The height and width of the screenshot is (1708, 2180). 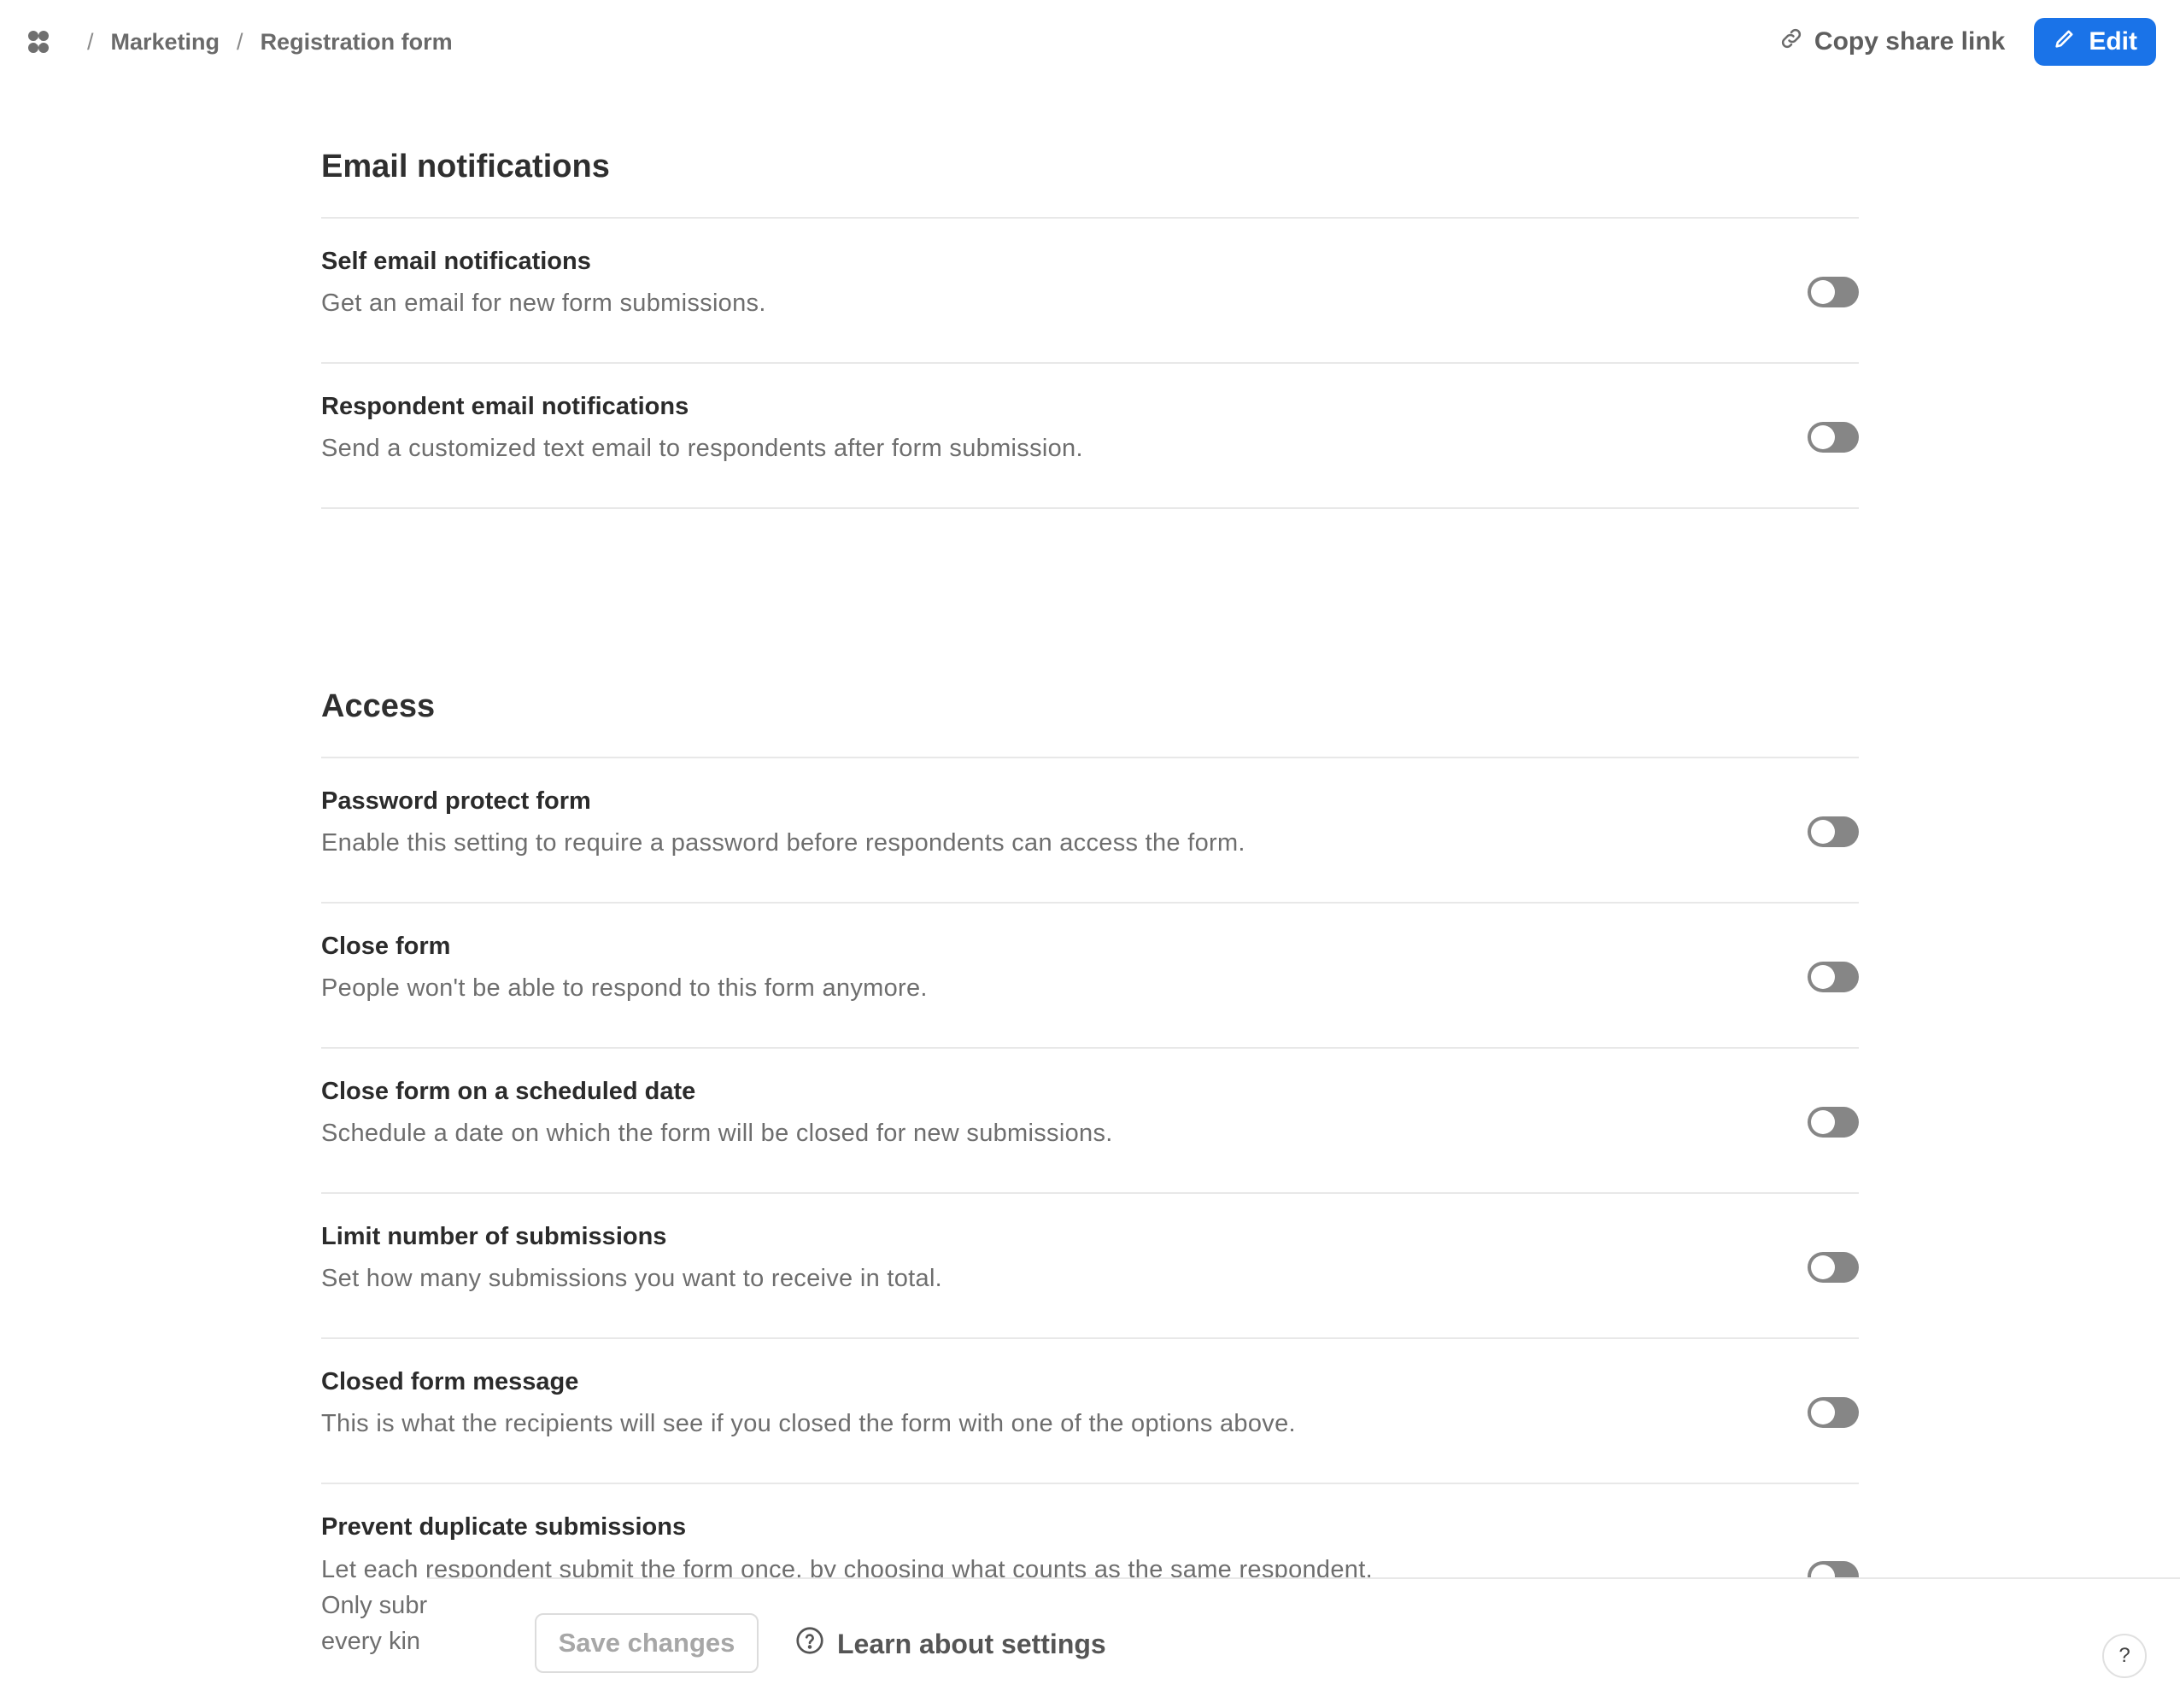 I want to click on closed-form-message-toggle, so click(x=1833, y=1412).